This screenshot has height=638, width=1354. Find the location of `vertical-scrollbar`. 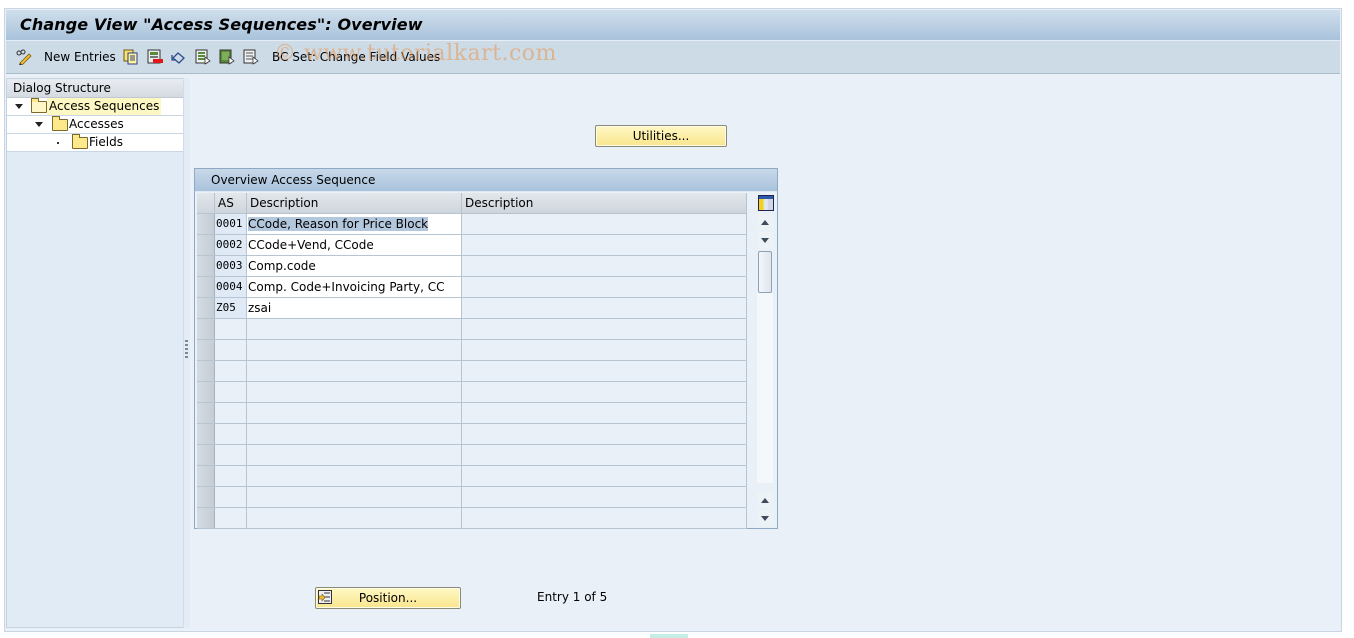

vertical-scrollbar is located at coordinates (765, 360).